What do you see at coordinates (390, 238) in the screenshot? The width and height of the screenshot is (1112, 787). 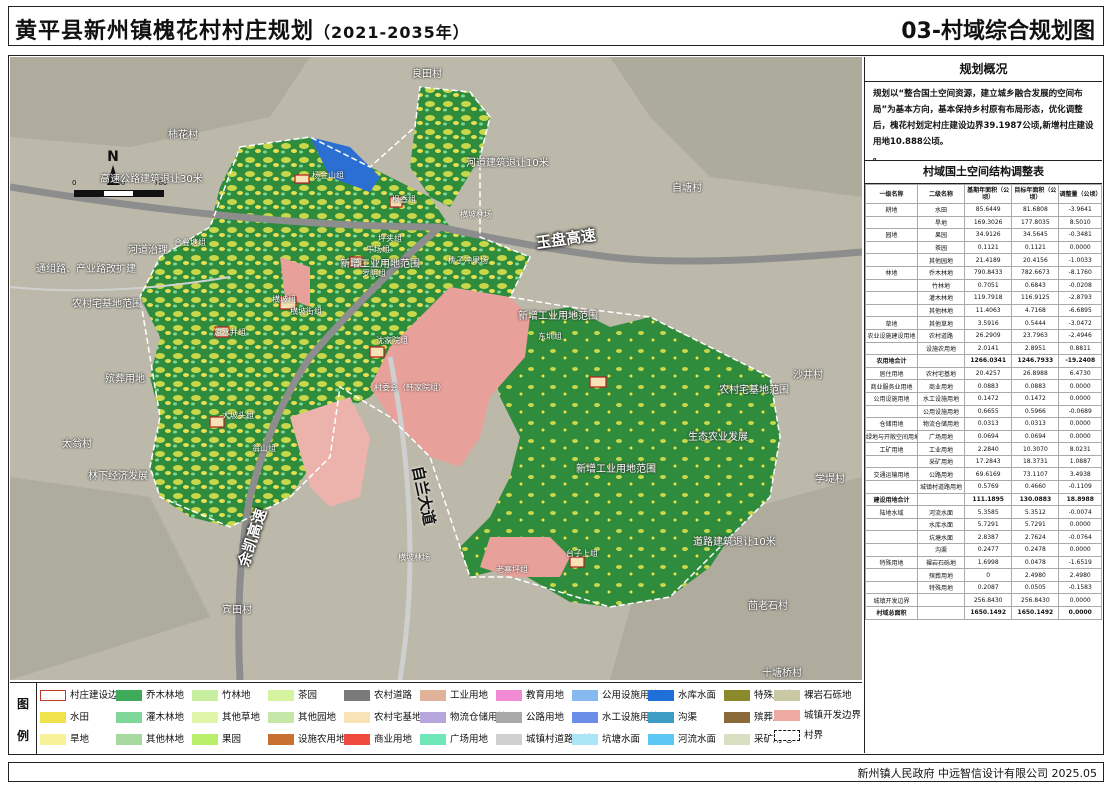 I see `group-label: 坪头组` at bounding box center [390, 238].